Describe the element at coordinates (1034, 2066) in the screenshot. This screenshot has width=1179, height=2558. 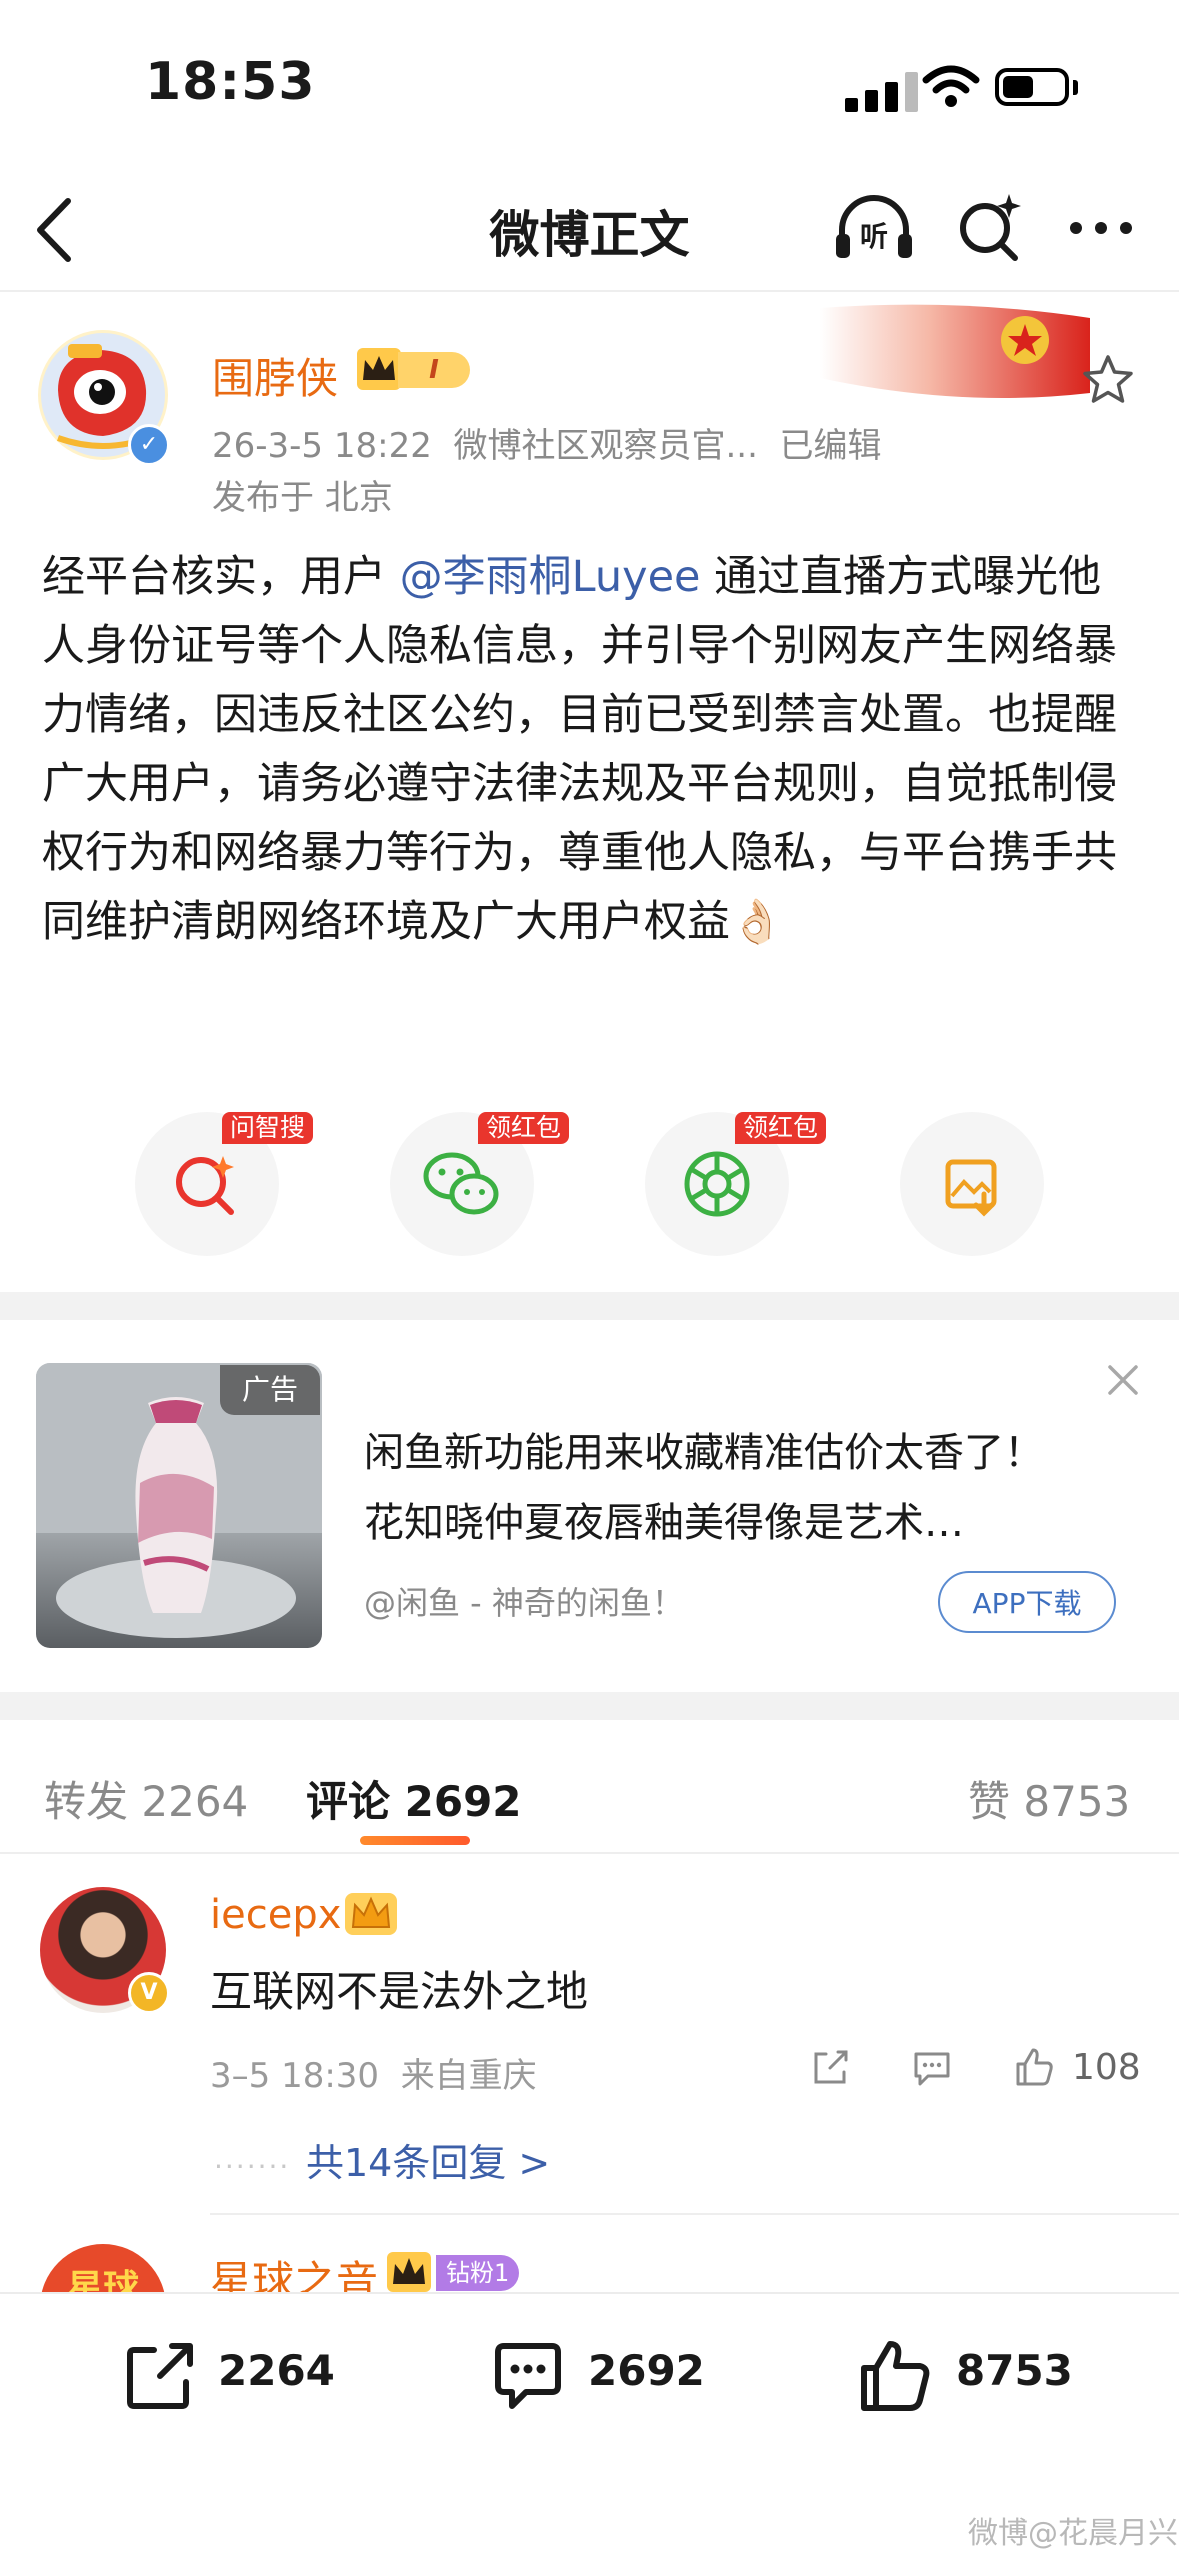
I see `like-thumb-icon` at that location.